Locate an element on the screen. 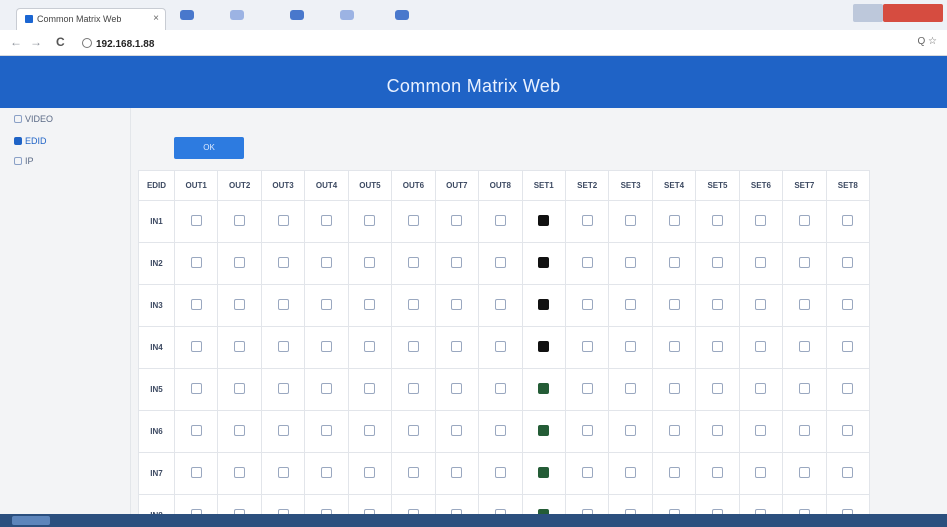 Image resolution: width=947 pixels, height=527 pixels. ok-button: OK is located at coordinates (209, 148).